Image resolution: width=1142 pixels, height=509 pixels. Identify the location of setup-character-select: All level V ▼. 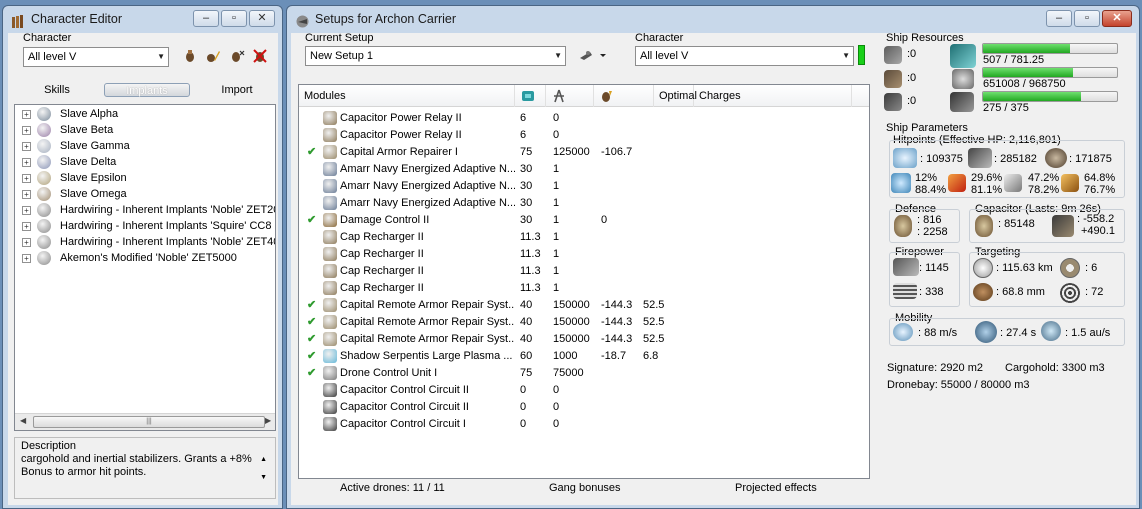
(744, 56).